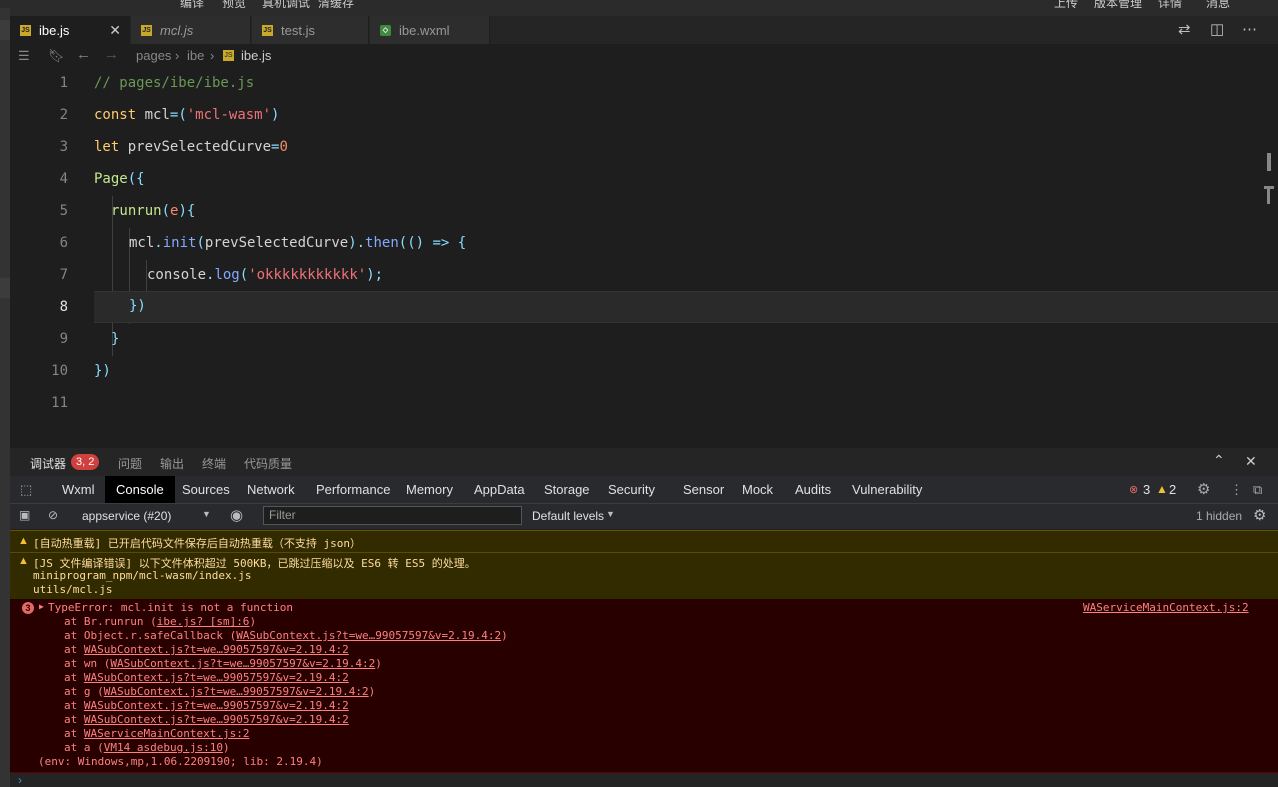  What do you see at coordinates (26, 490) in the screenshot?
I see `inspect-icon: ⬚` at bounding box center [26, 490].